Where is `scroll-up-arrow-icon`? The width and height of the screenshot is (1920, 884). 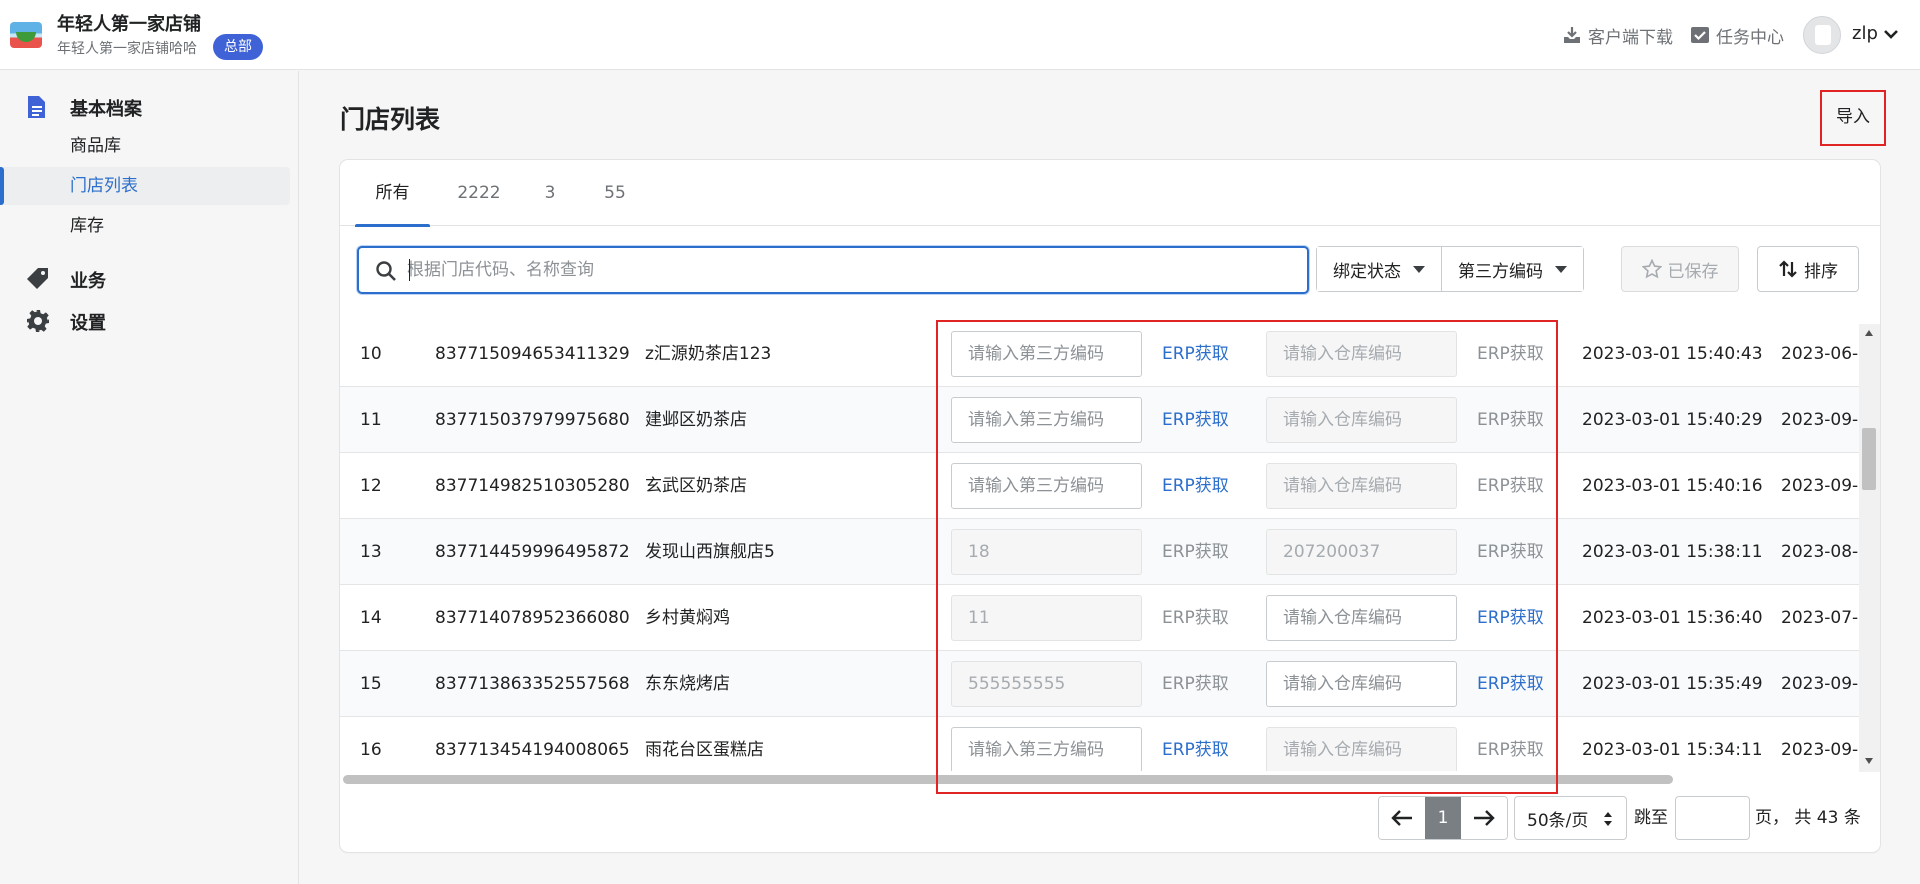 scroll-up-arrow-icon is located at coordinates (1869, 333).